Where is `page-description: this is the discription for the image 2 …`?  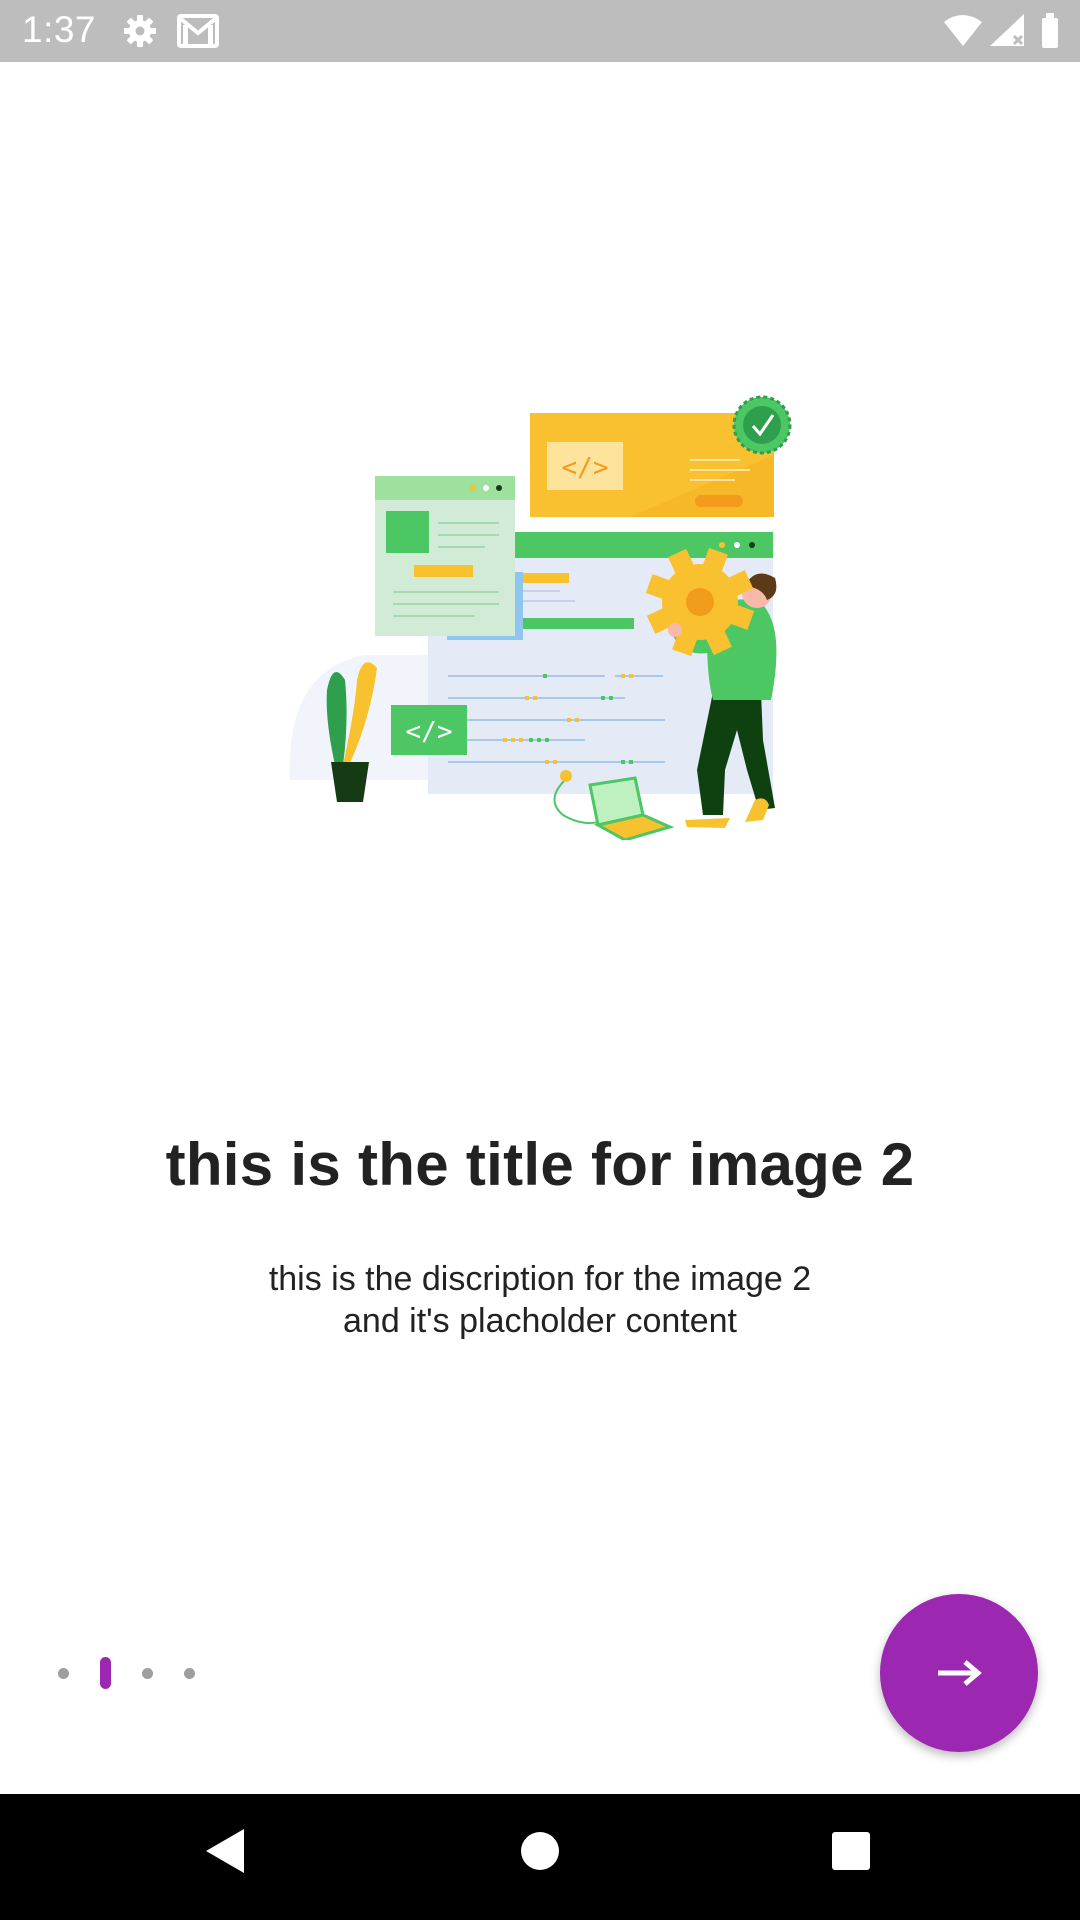 page-description: this is the discription for the image 2 … is located at coordinates (540, 1300).